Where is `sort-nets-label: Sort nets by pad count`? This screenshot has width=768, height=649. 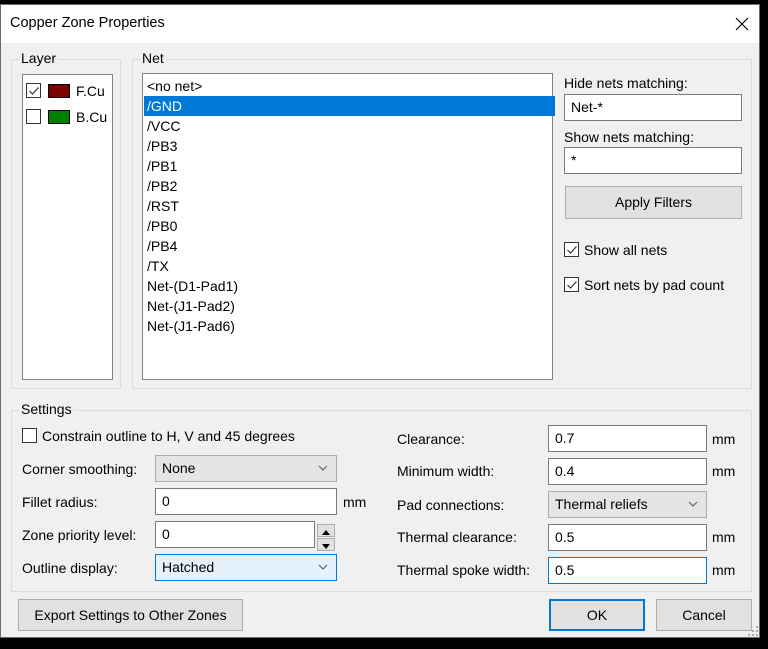 sort-nets-label: Sort nets by pad count is located at coordinates (654, 285).